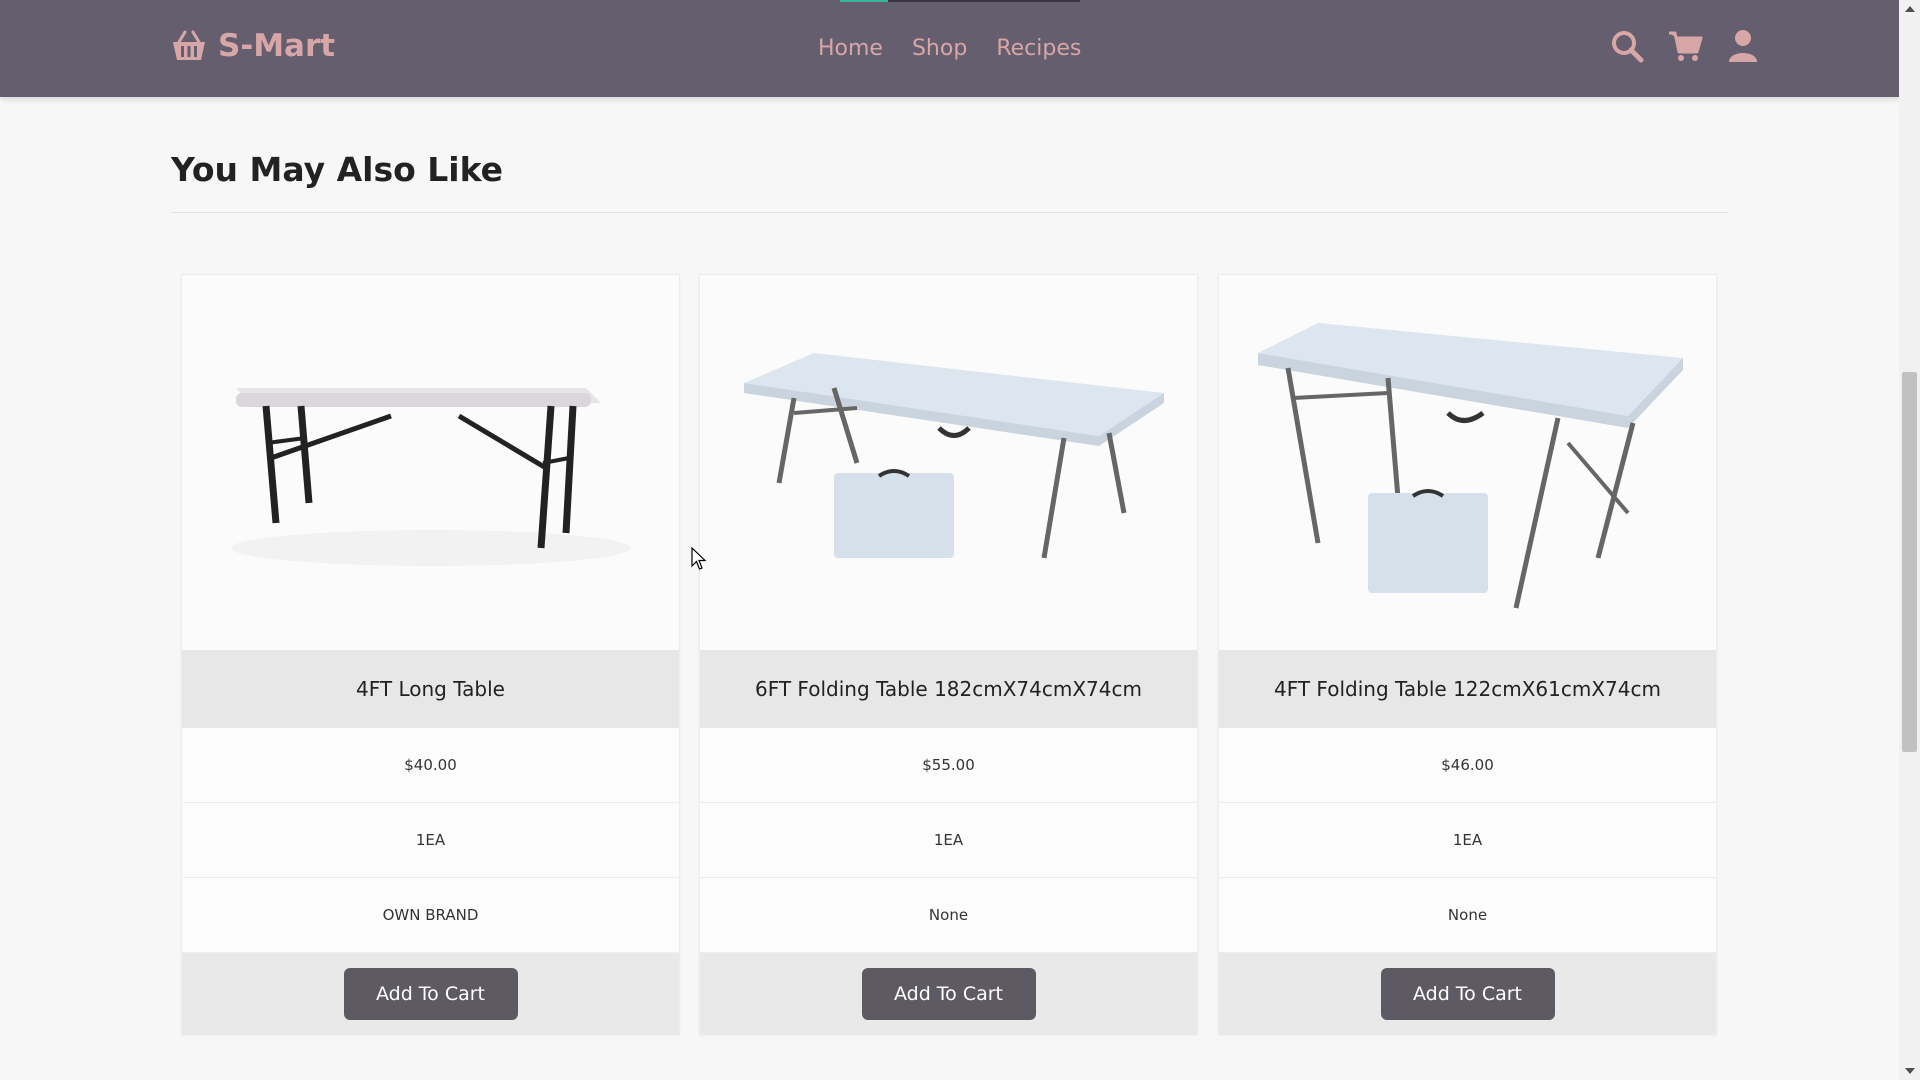 Image resolution: width=1920 pixels, height=1080 pixels. I want to click on product-price: $40.00, so click(430, 765).